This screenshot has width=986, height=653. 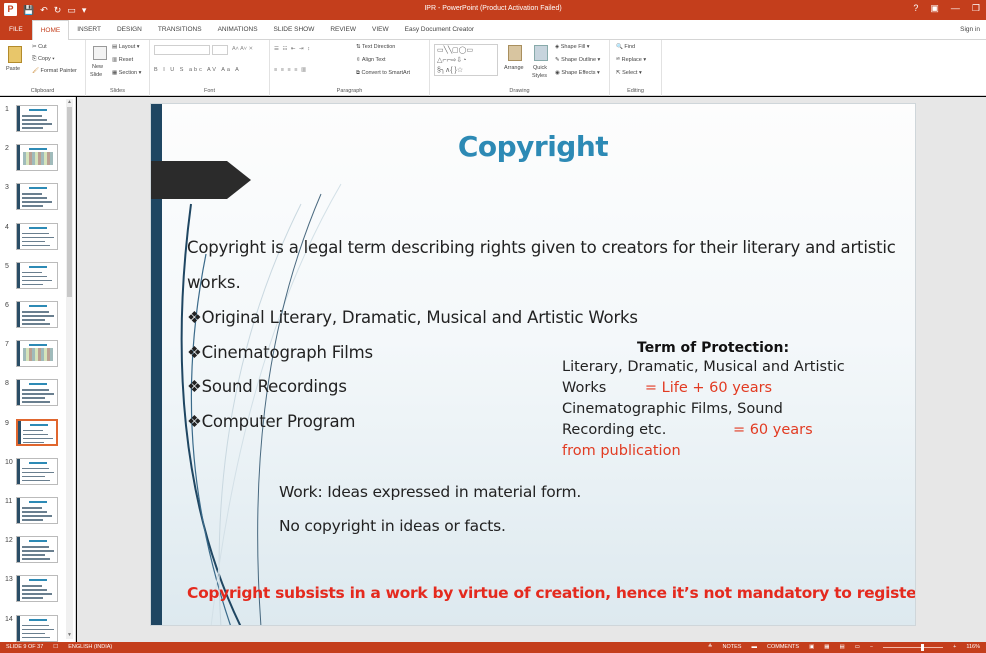 I want to click on slide-sorter-icon: ▦, so click(x=826, y=647).